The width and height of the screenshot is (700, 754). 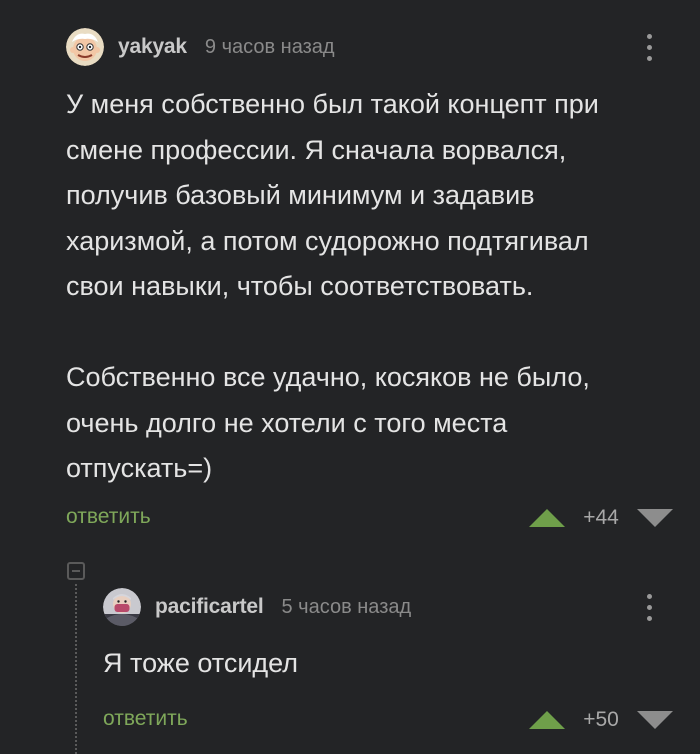 I want to click on comment-author: pacificartel, so click(x=209, y=607).